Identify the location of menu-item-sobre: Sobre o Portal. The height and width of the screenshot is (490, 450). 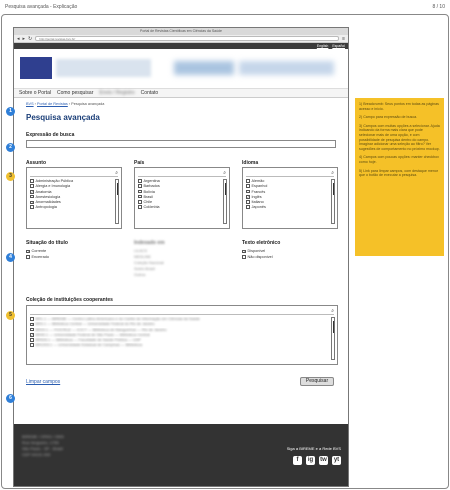
(35, 93).